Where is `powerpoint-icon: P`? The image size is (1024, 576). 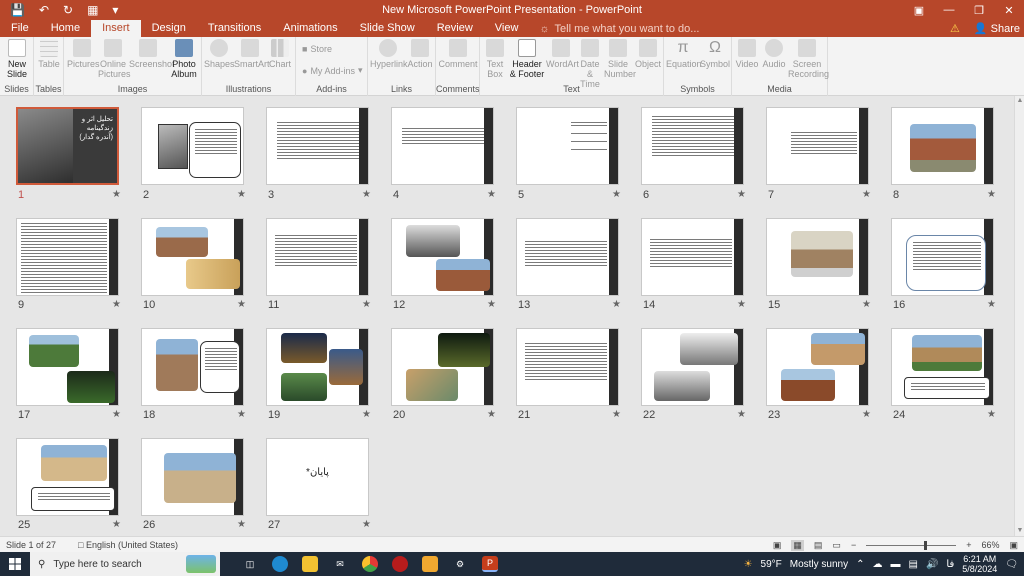
powerpoint-icon: P is located at coordinates (490, 564).